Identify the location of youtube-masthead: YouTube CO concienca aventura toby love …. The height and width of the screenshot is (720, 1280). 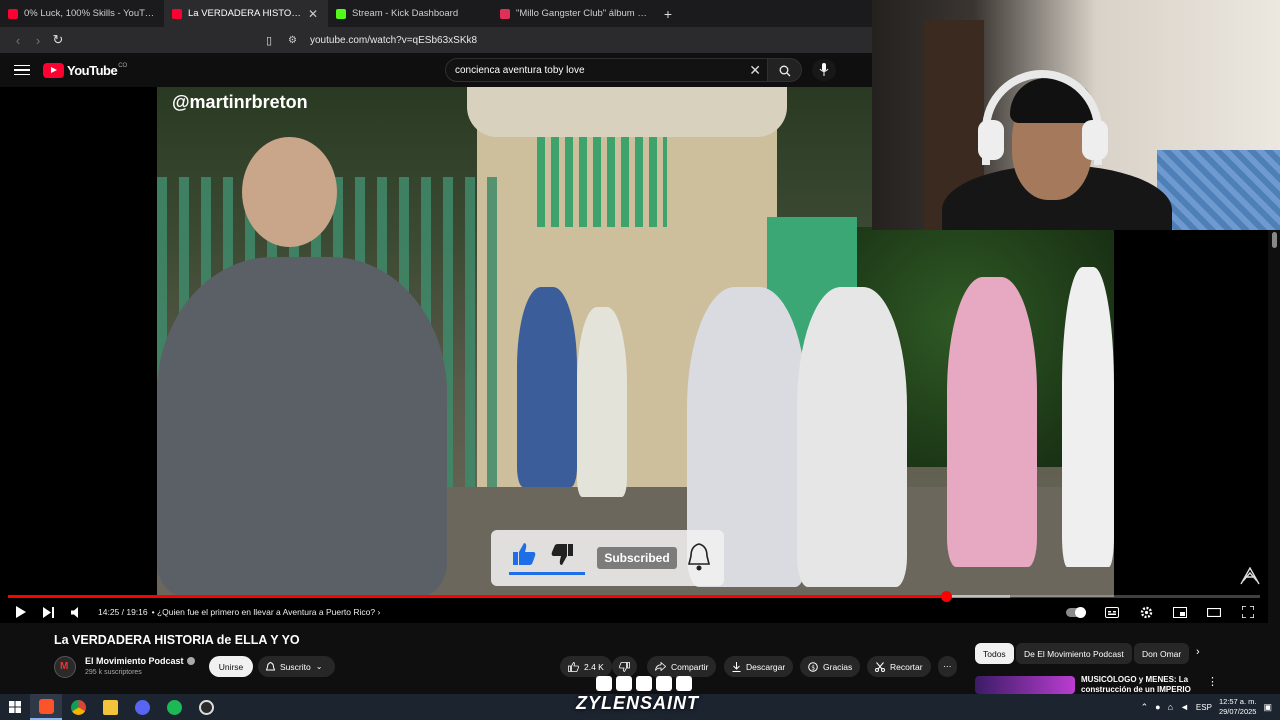
(436, 70).